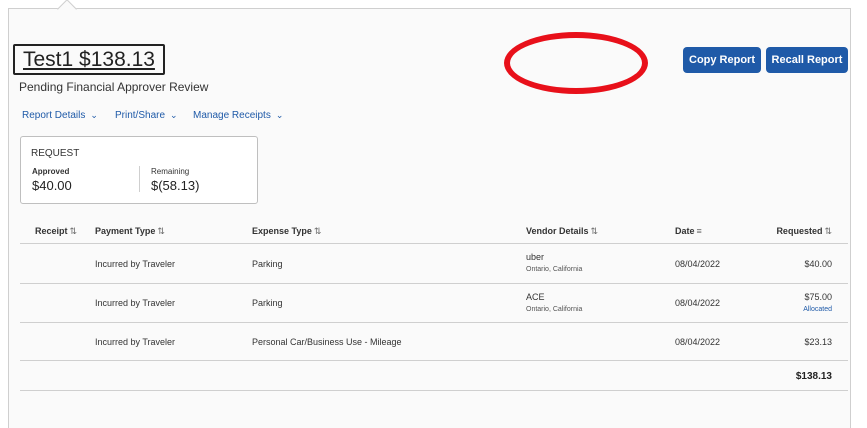  What do you see at coordinates (170, 171) in the screenshot?
I see `remaining-label: Remaining` at bounding box center [170, 171].